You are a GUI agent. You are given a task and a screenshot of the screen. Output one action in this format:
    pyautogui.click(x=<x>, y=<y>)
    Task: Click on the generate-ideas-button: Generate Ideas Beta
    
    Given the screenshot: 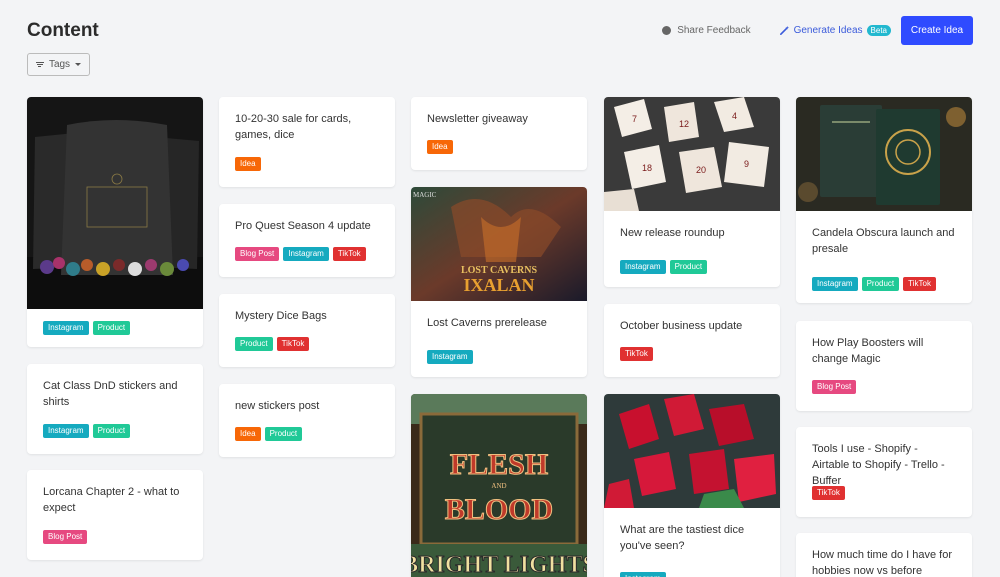 What is the action you would take?
    pyautogui.click(x=835, y=30)
    